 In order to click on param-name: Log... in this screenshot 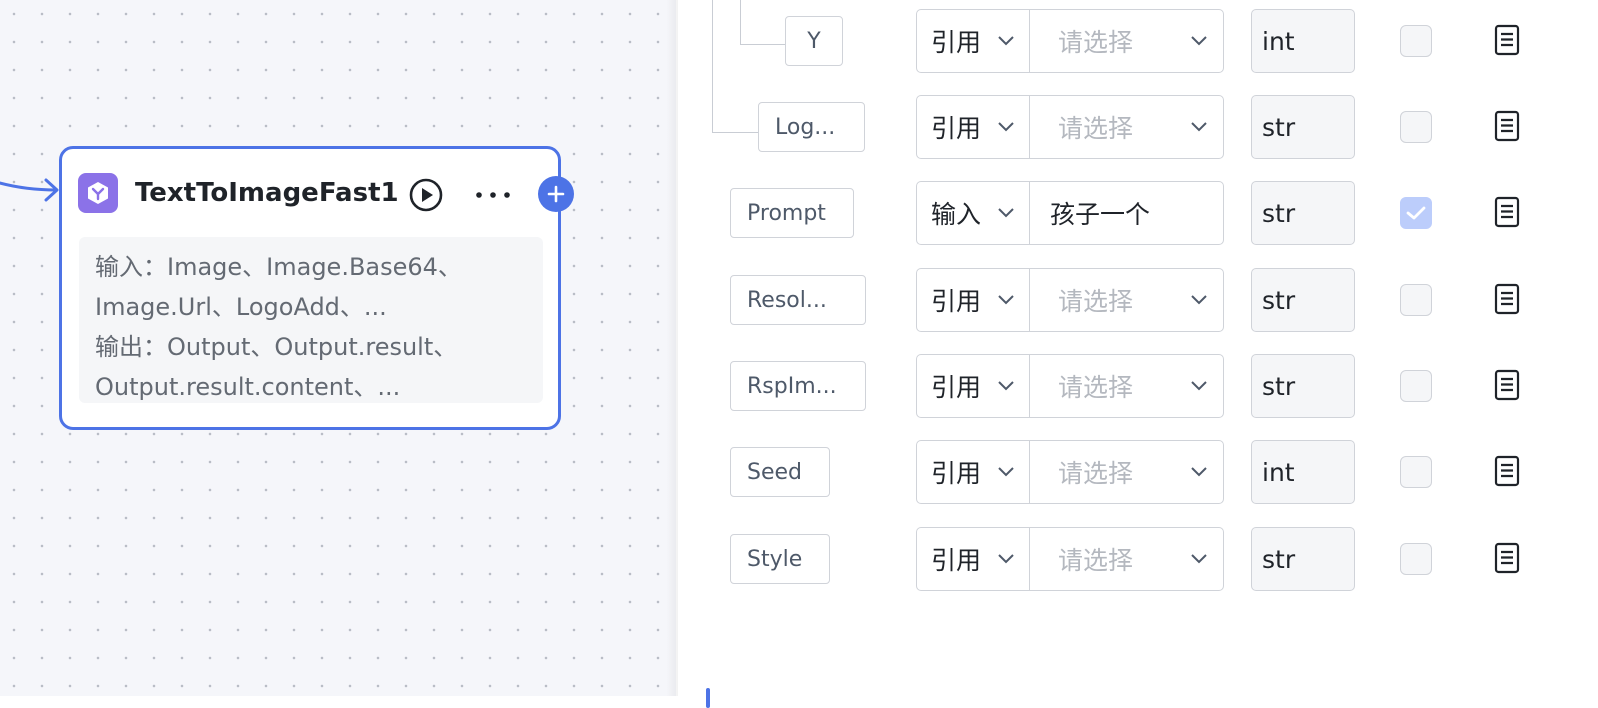, I will do `click(811, 127)`.